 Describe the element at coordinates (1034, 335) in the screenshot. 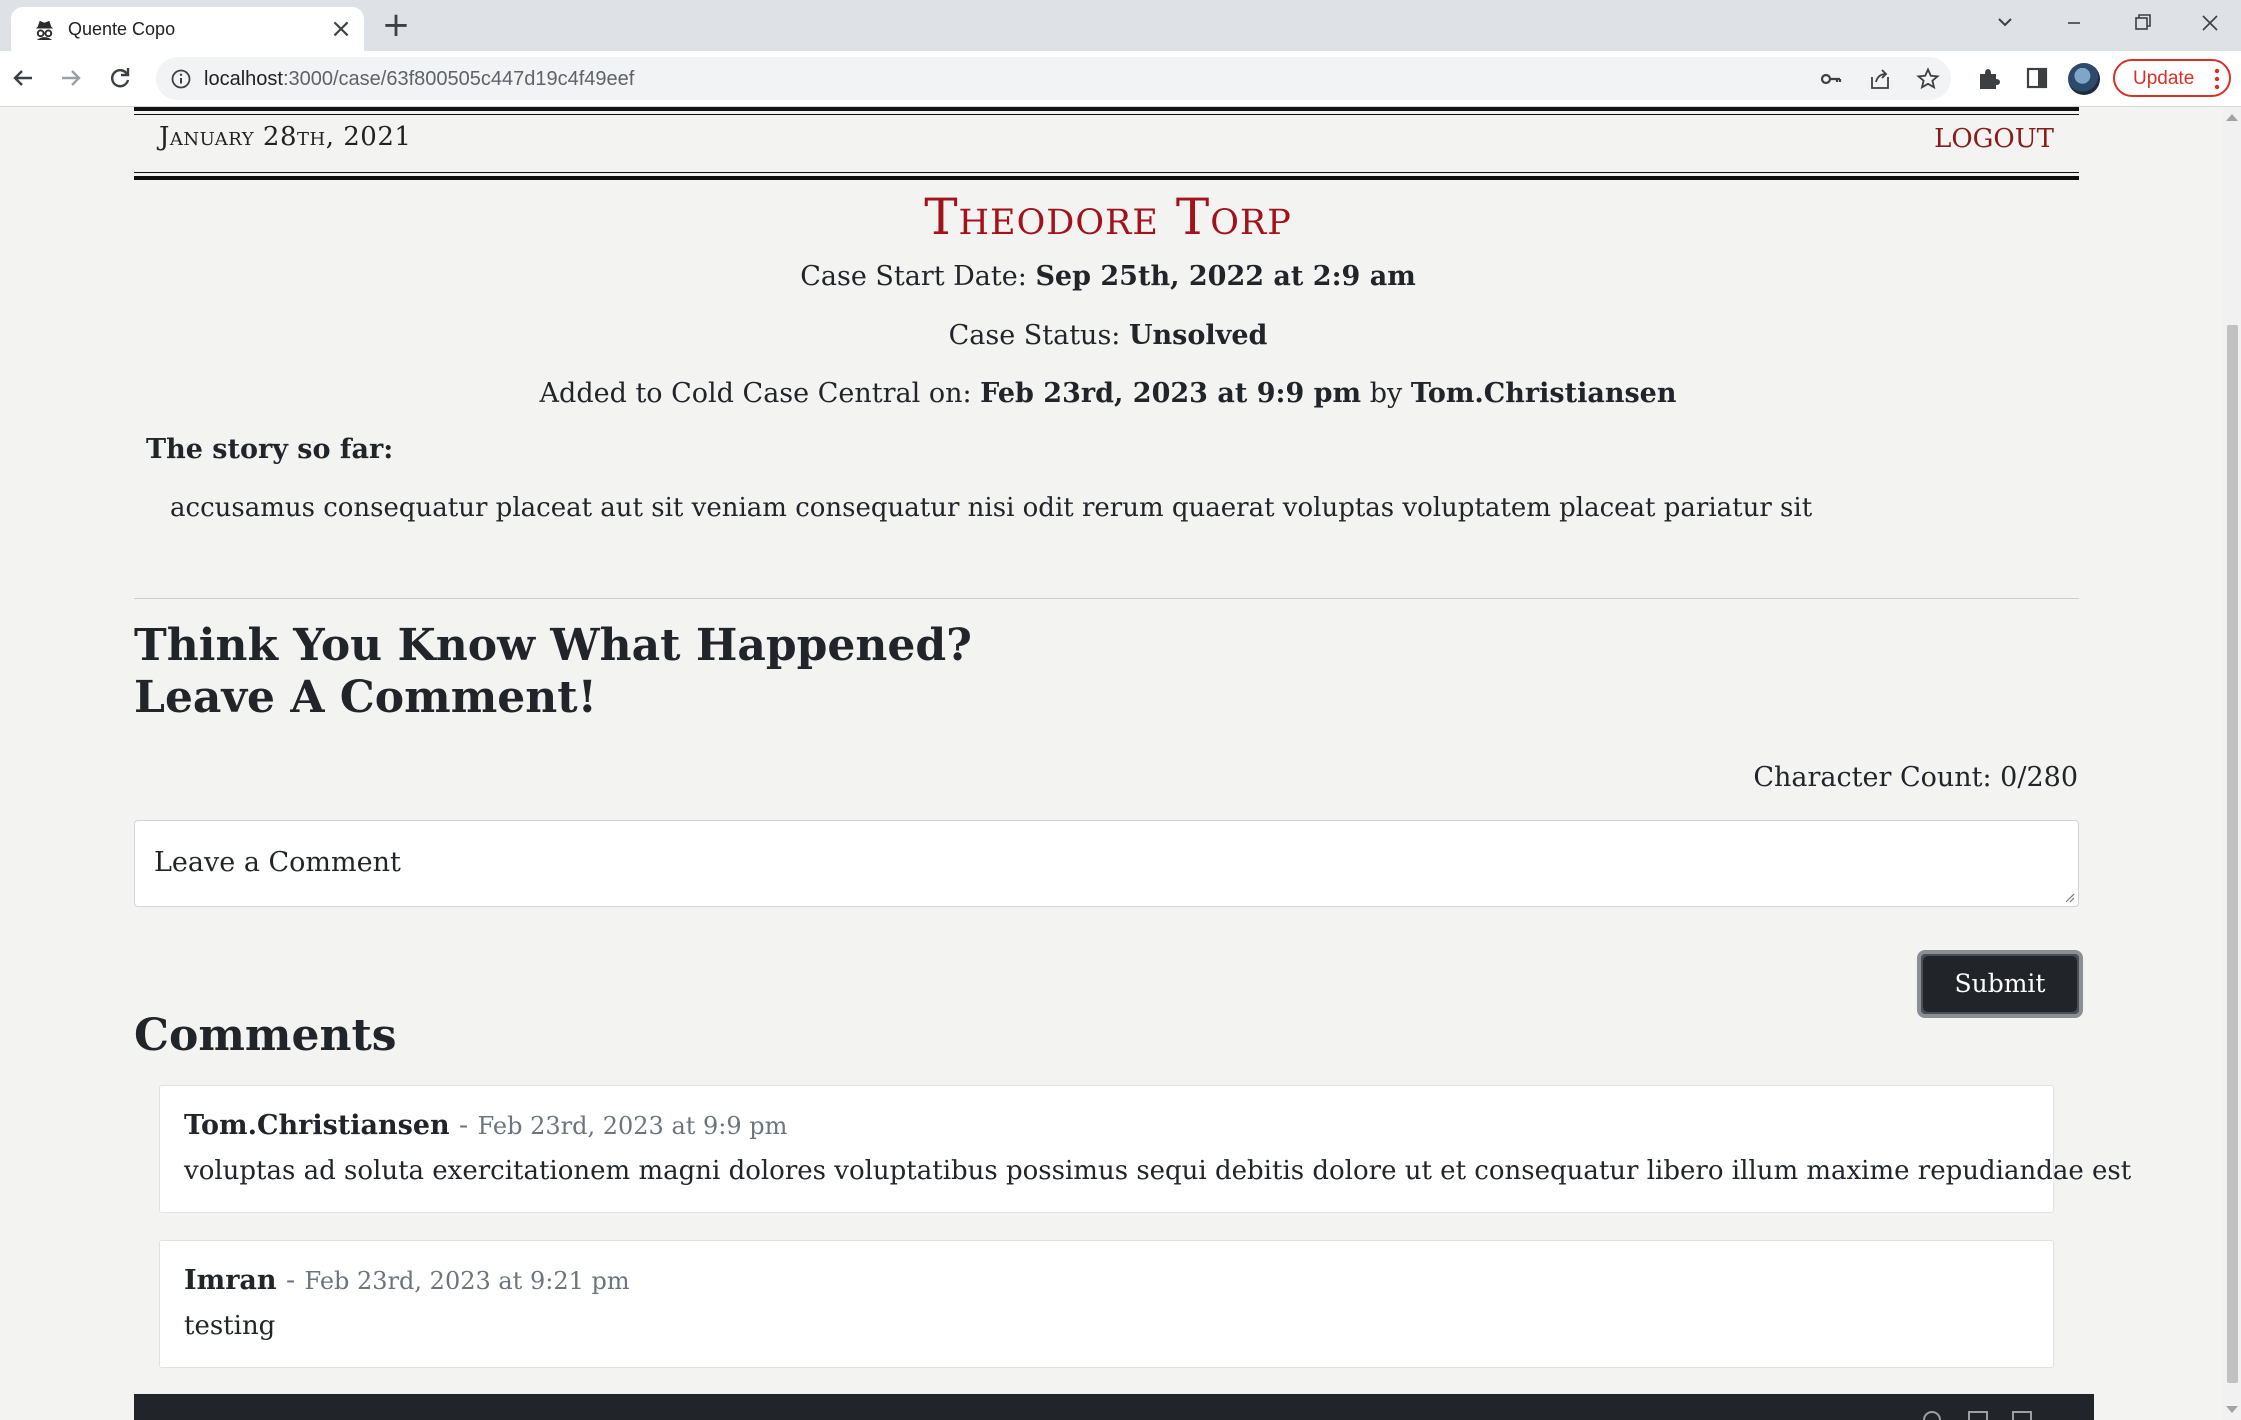

I see `case-status-label: Case Status:` at that location.